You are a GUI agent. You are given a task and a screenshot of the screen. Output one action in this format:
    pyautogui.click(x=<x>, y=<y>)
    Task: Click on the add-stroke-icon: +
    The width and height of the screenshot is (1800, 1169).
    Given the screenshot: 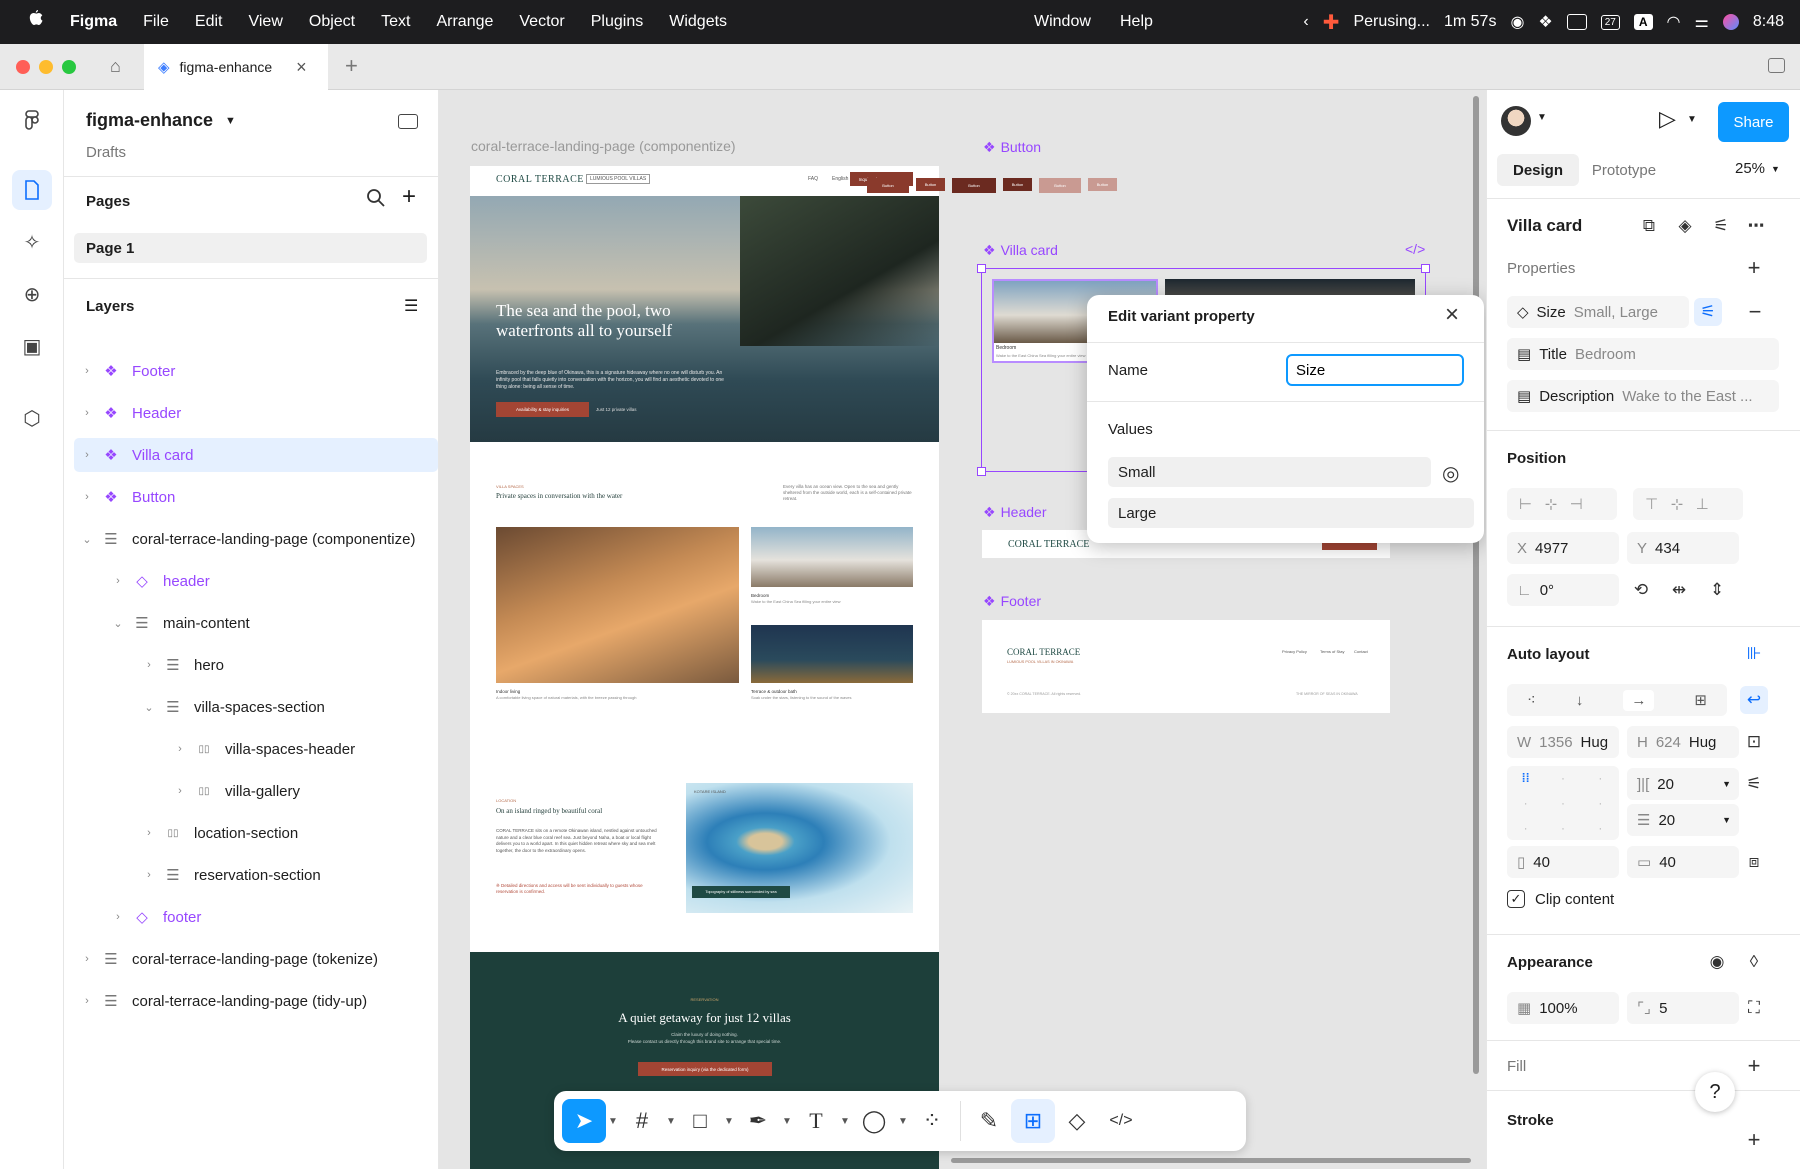 What is the action you would take?
    pyautogui.click(x=1754, y=1140)
    